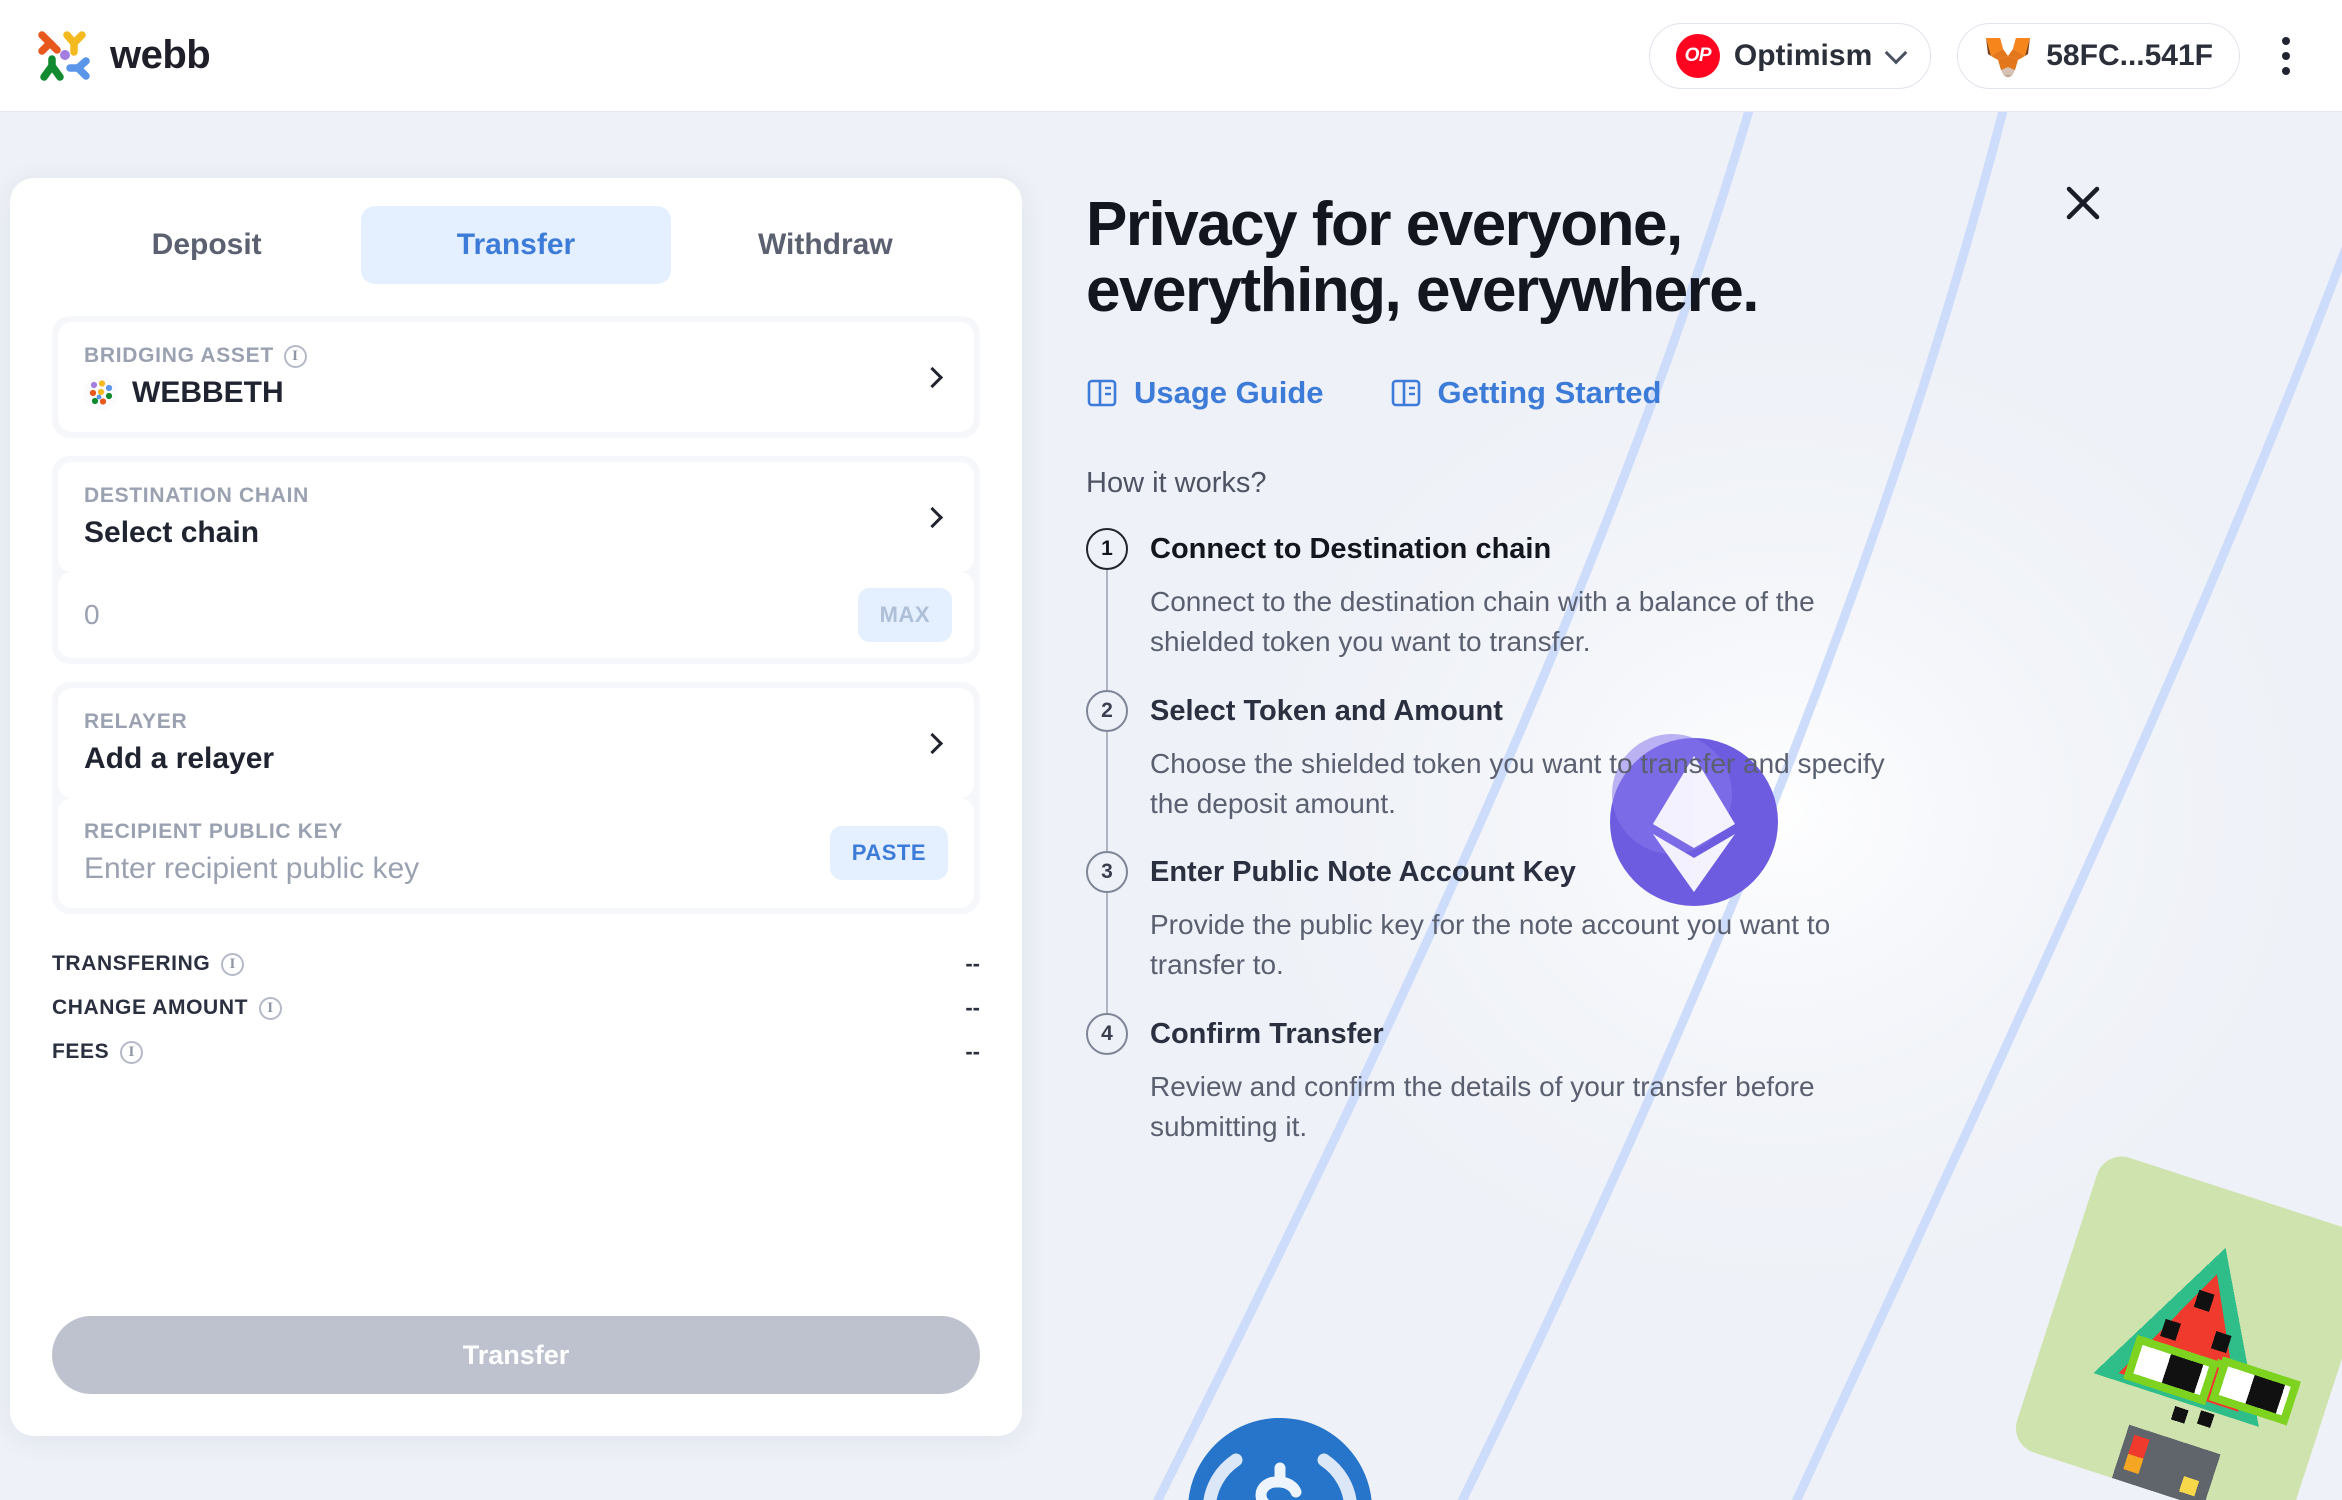 The width and height of the screenshot is (2342, 1500). Describe the element at coordinates (65, 56) in the screenshot. I see `webb-logo-icon` at that location.